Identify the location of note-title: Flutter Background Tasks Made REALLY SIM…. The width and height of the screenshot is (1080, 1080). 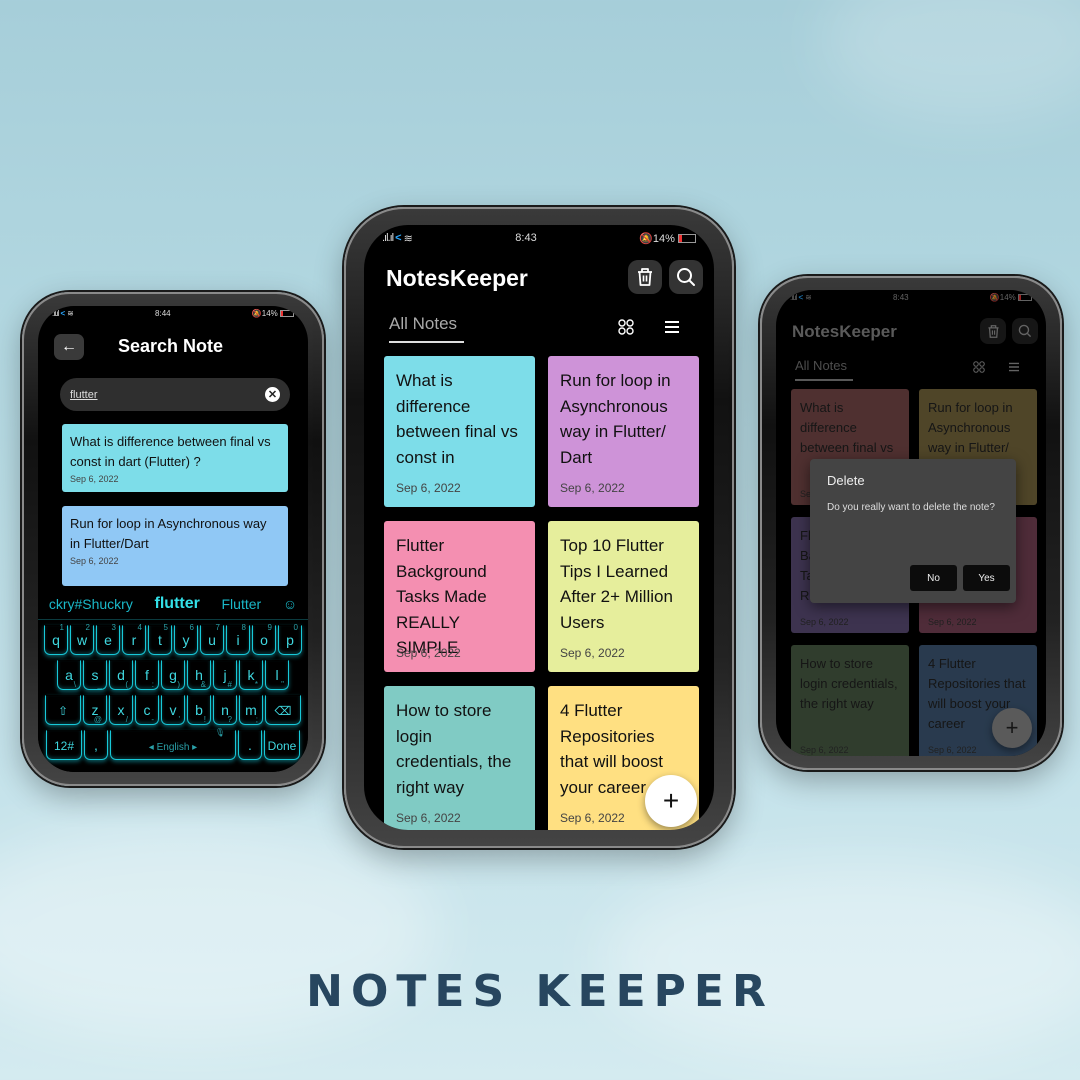
(441, 596).